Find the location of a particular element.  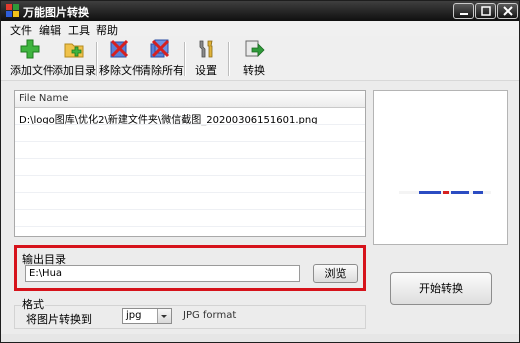

file-name-column-header: File Name is located at coordinates (190, 99).